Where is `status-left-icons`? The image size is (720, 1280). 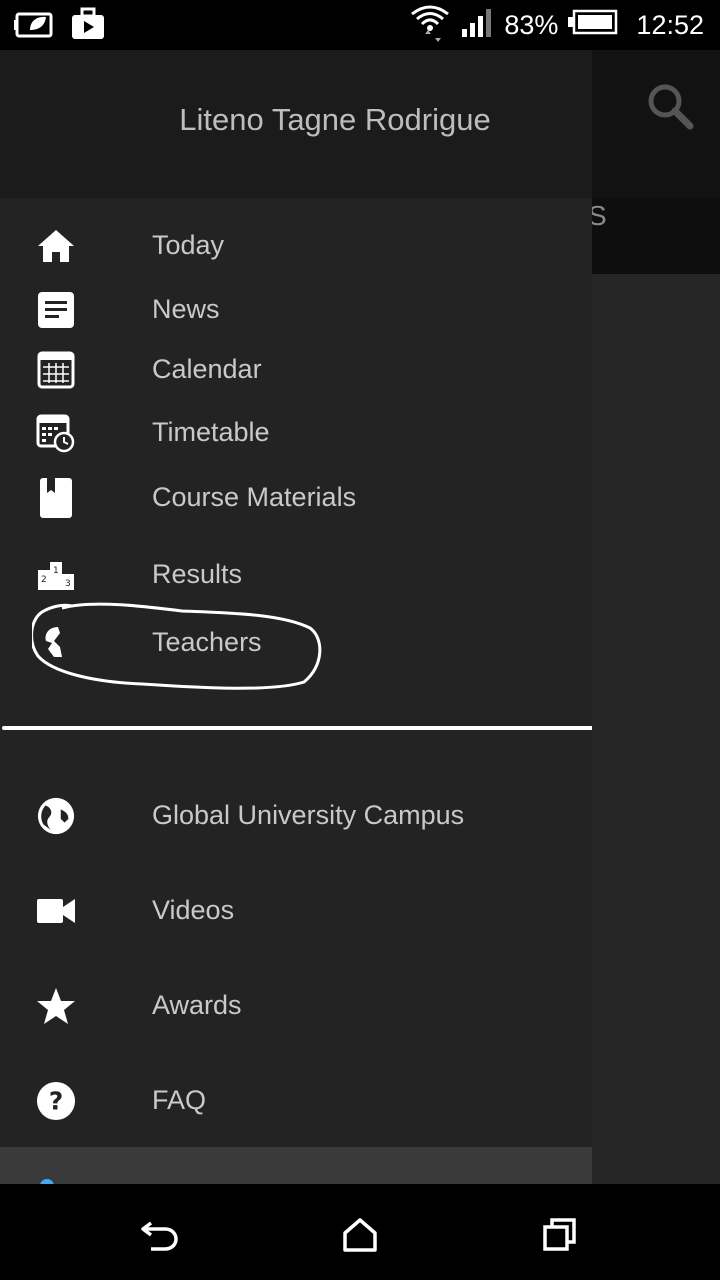
status-left-icons is located at coordinates (60, 26).